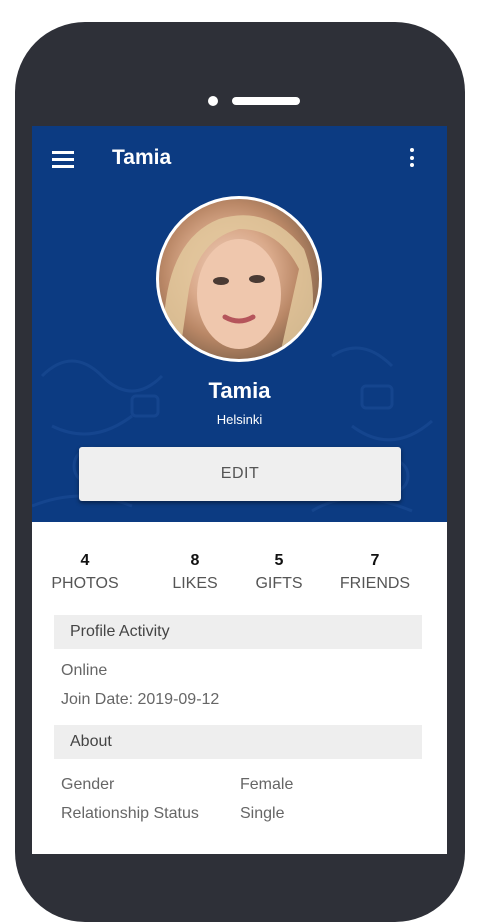  What do you see at coordinates (140, 699) in the screenshot?
I see `join-date: Join Date: 2019-09-12` at bounding box center [140, 699].